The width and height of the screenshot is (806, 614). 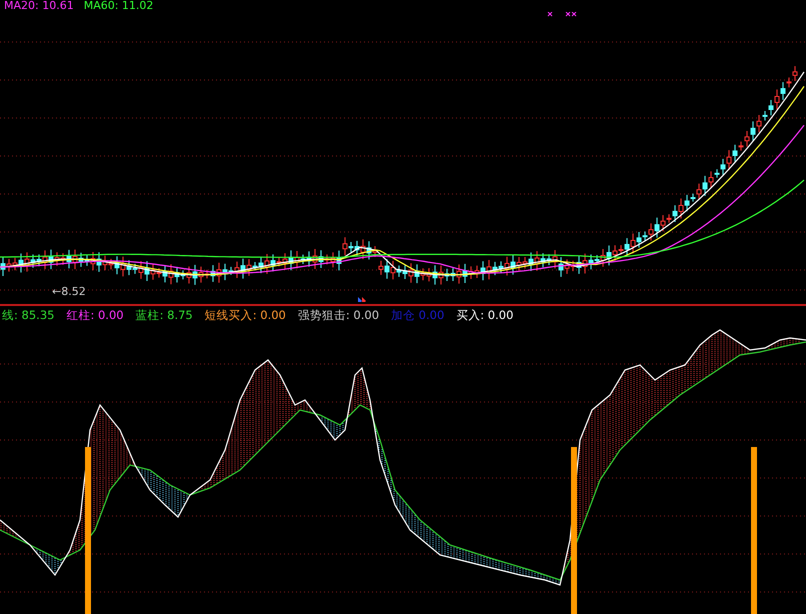 I want to click on legend-value: 强势狙击: 0.00, so click(x=339, y=315).